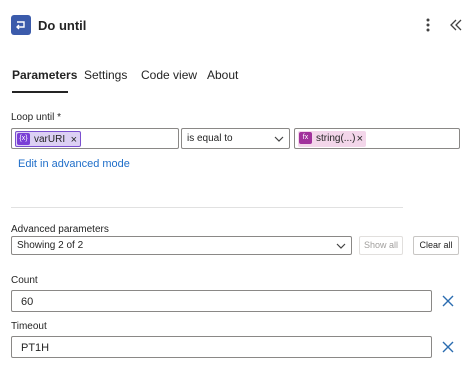 This screenshot has height=368, width=474. I want to click on advanced-parameters-value: Showing 2 of 2, so click(50, 245).